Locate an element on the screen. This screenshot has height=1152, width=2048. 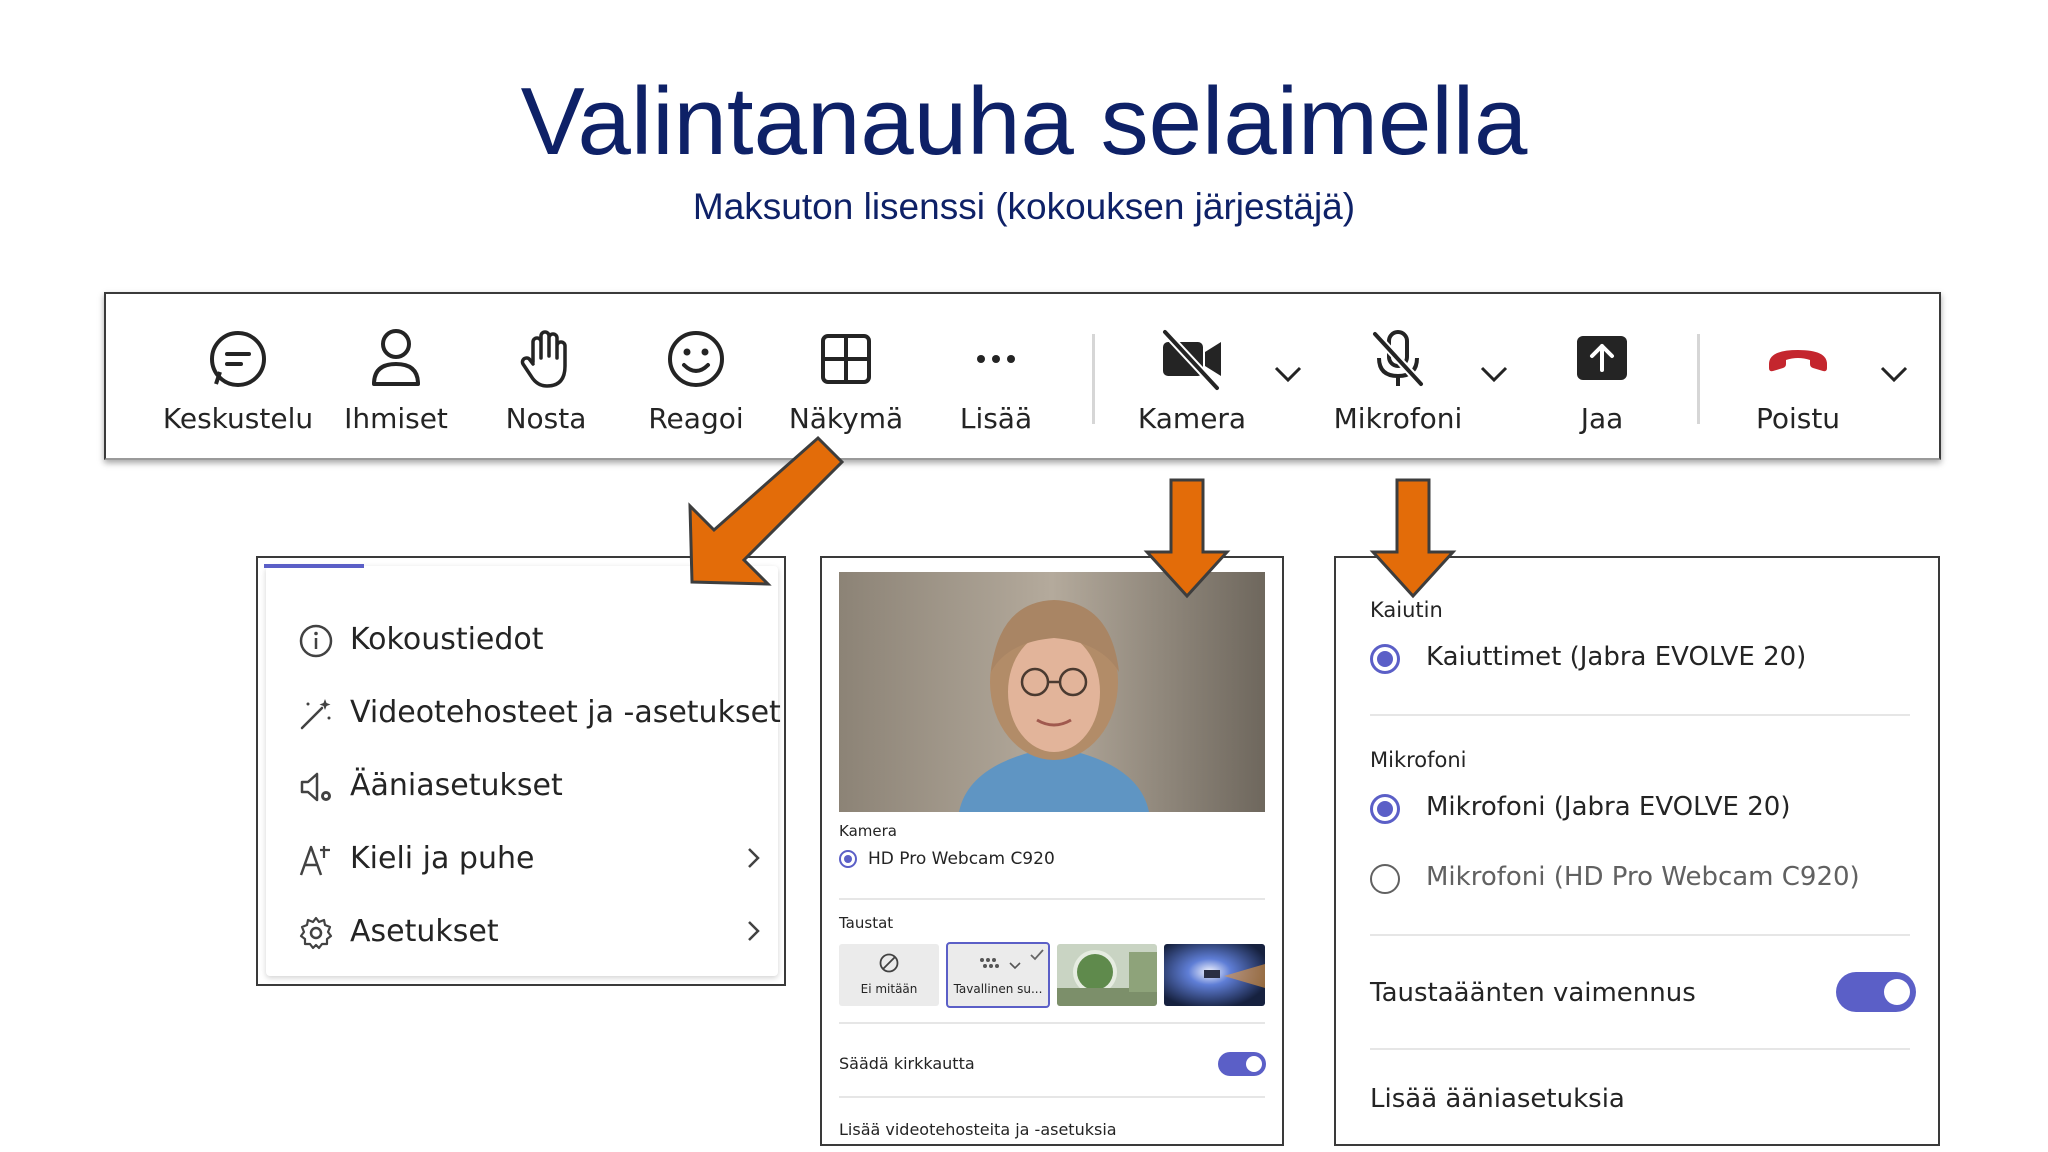
arrow-to-audio-panel is located at coordinates (1413, 538).